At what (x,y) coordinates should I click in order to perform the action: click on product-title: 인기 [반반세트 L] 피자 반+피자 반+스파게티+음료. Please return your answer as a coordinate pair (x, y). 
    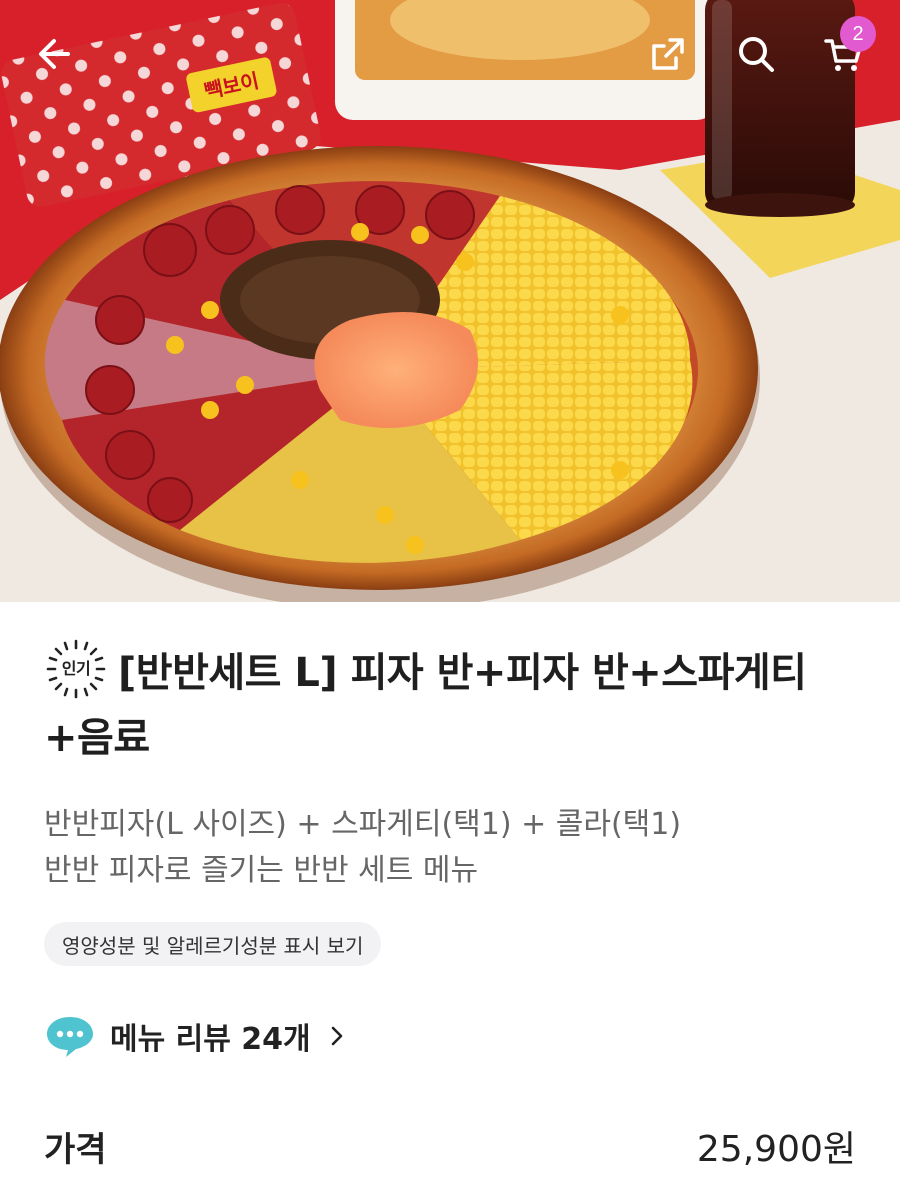
    Looking at the image, I should click on (454, 704).